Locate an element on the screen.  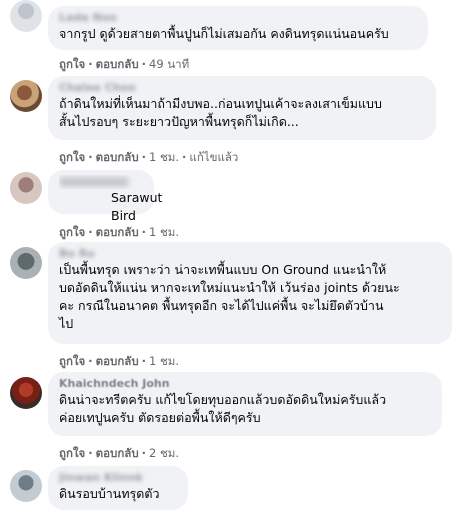
comment-author: Bo Ro is located at coordinates (250, 254).